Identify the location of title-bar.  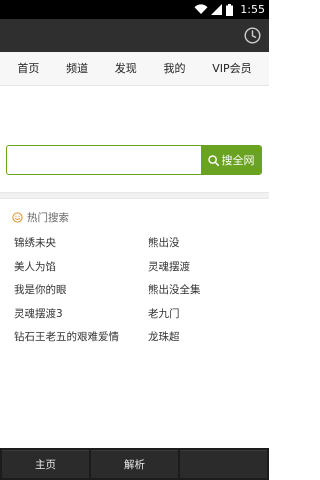
(134, 35).